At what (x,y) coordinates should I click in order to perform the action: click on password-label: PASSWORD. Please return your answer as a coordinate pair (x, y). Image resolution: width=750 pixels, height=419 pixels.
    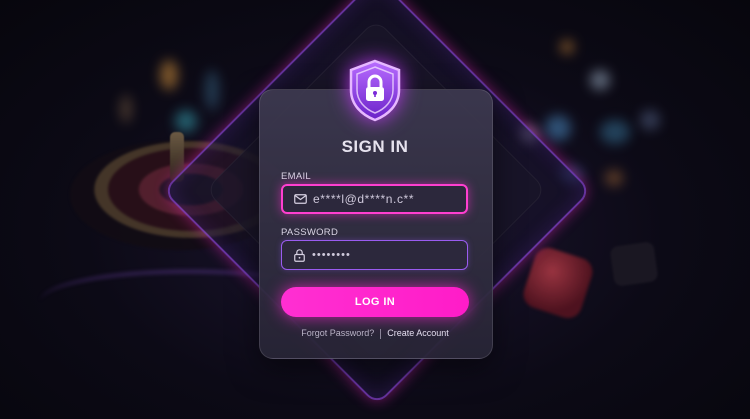
    Looking at the image, I should click on (310, 232).